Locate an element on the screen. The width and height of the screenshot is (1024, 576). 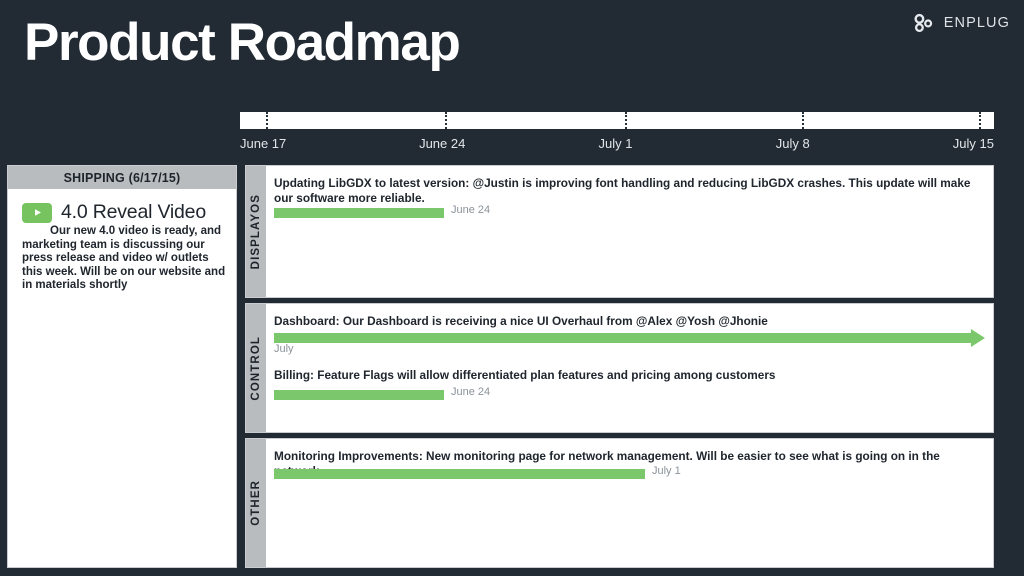
swimlane-label: CONTROL is located at coordinates (256, 368).